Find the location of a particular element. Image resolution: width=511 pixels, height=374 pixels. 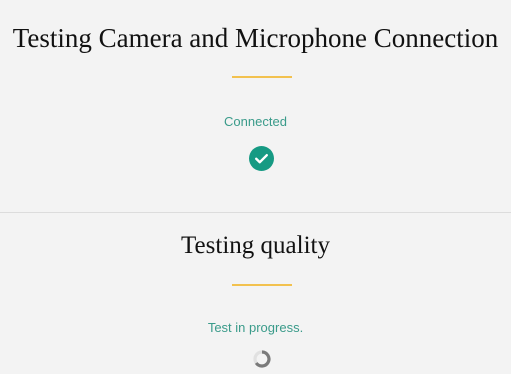

camera-mic-test-title: Testing Camera and Microphone Connection is located at coordinates (255, 38).